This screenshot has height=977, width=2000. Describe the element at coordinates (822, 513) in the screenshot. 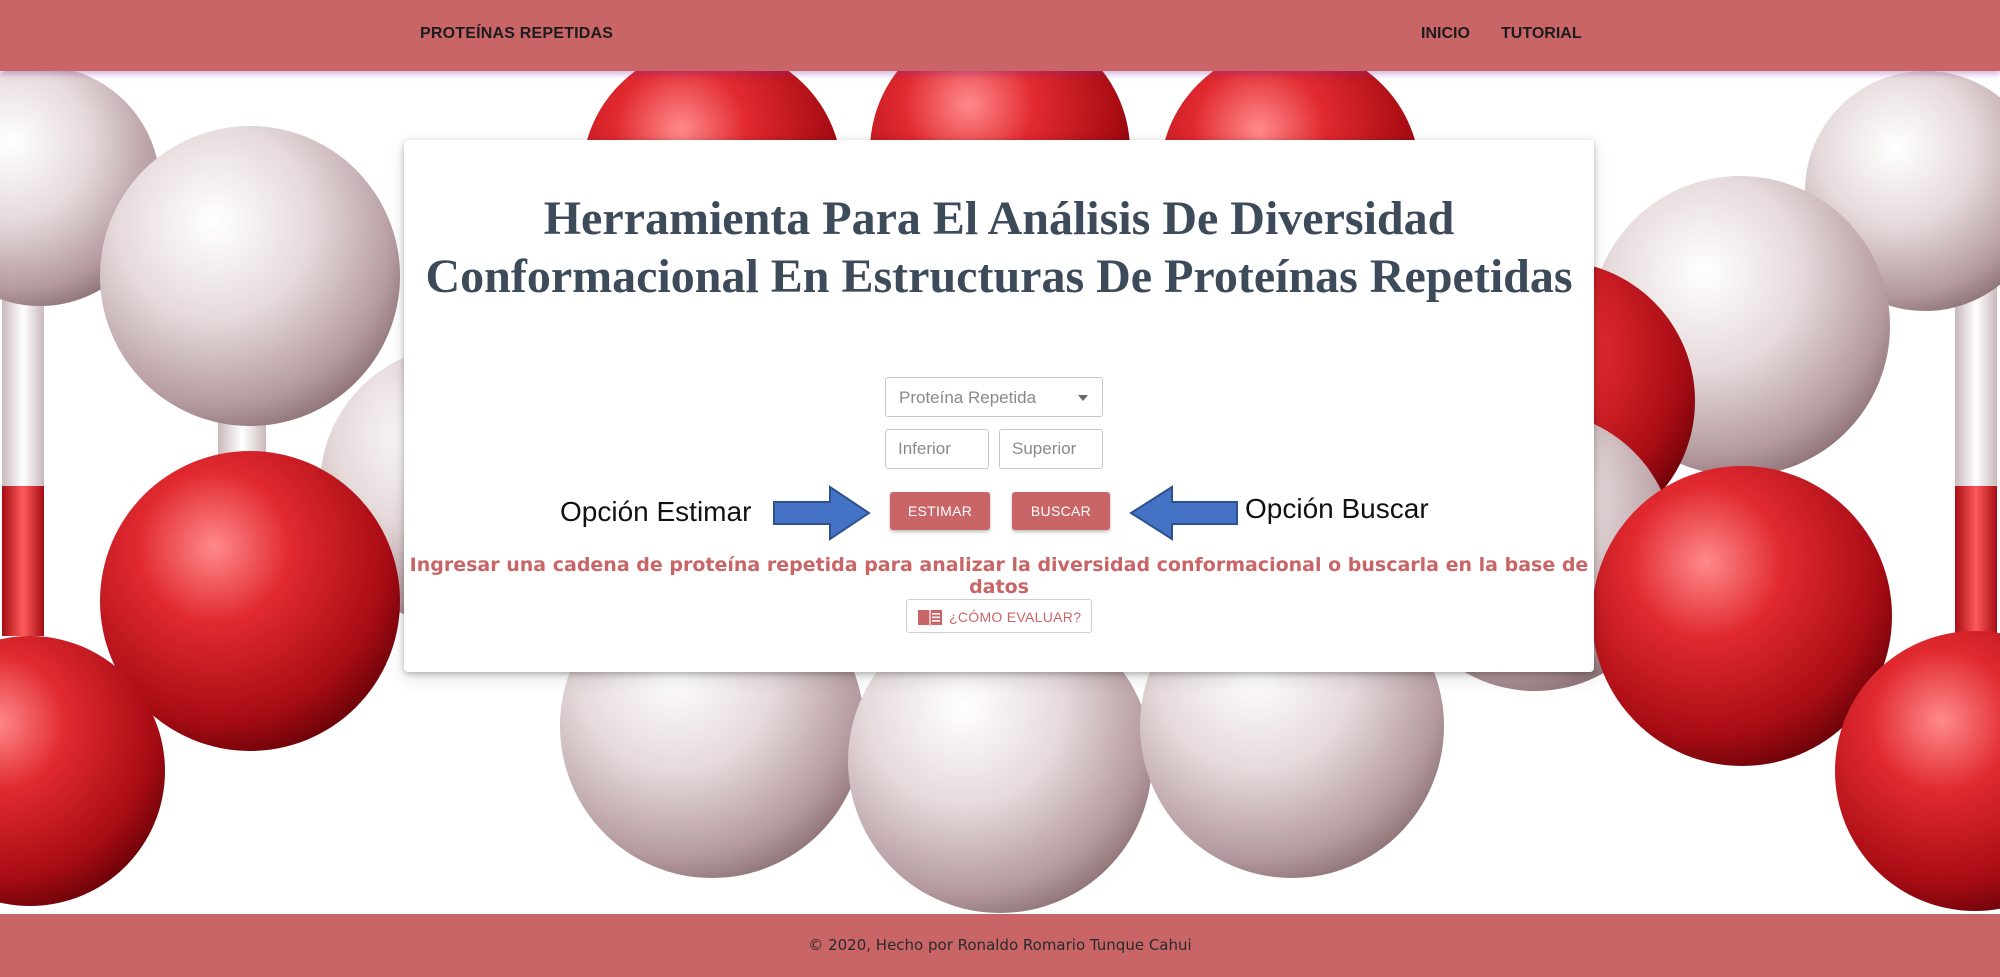

I see `right-arrow-icon` at that location.